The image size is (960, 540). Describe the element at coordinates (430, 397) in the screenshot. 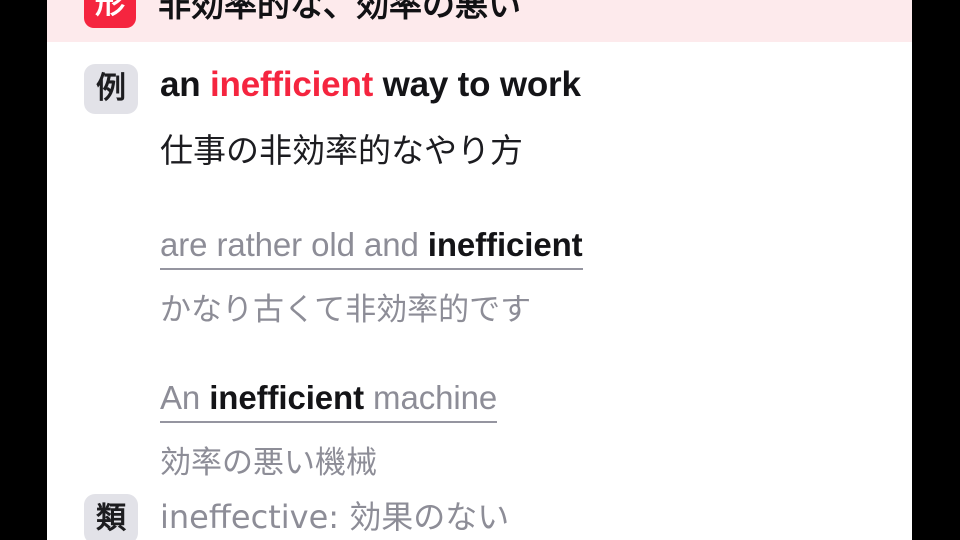

I see `example-english-suffix: machine` at that location.